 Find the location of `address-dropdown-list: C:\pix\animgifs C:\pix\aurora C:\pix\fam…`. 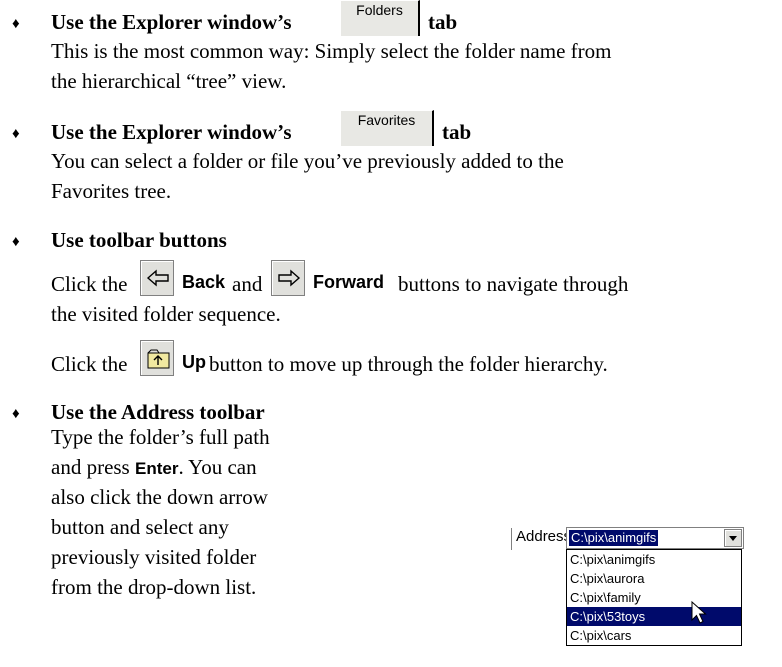

address-dropdown-list: C:\pix\animgifs C:\pix\aurora C:\pix\fam… is located at coordinates (654, 597).